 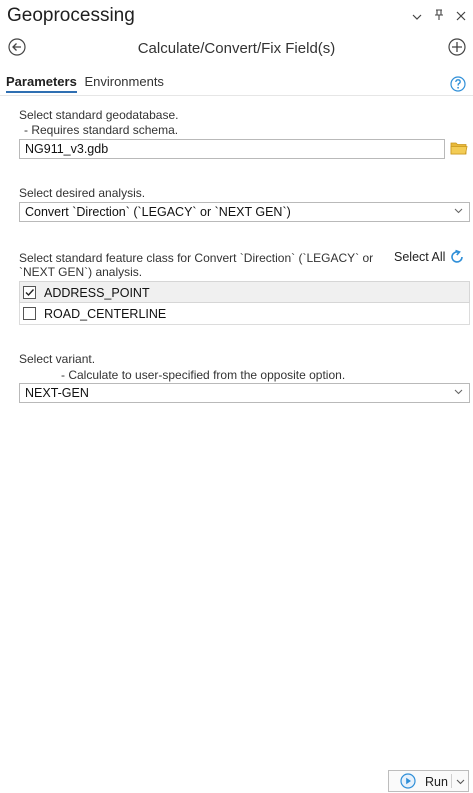 I want to click on pin-icon, so click(x=439, y=16).